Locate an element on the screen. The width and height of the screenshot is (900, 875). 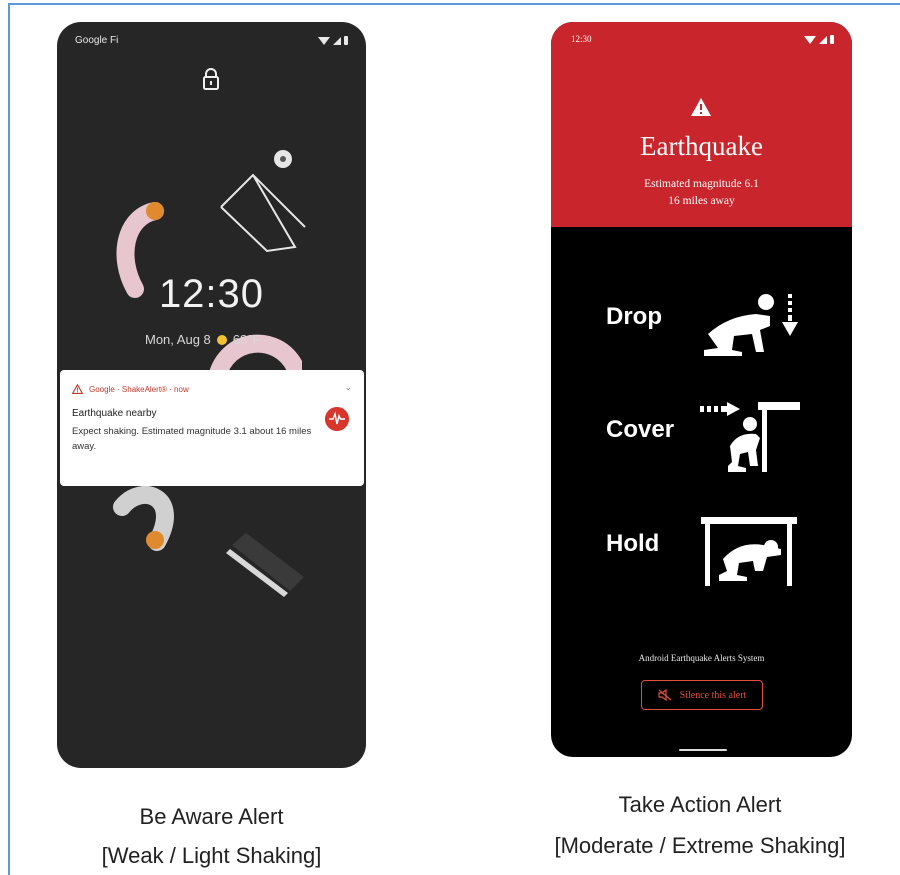
hold-label: Hold is located at coordinates (633, 543).